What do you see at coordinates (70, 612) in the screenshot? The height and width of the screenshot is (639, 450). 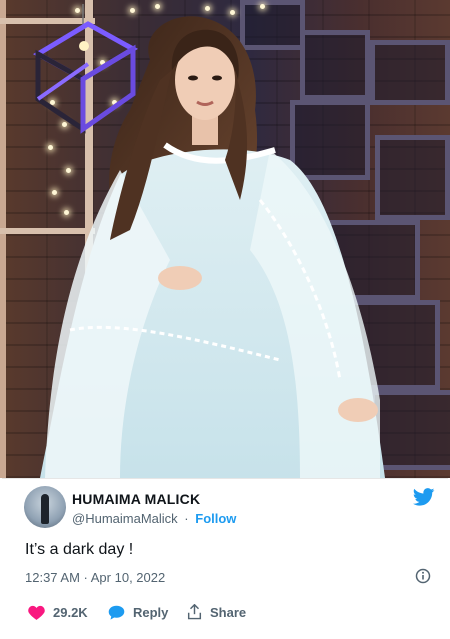 I see `like-count: 29.2K` at bounding box center [70, 612].